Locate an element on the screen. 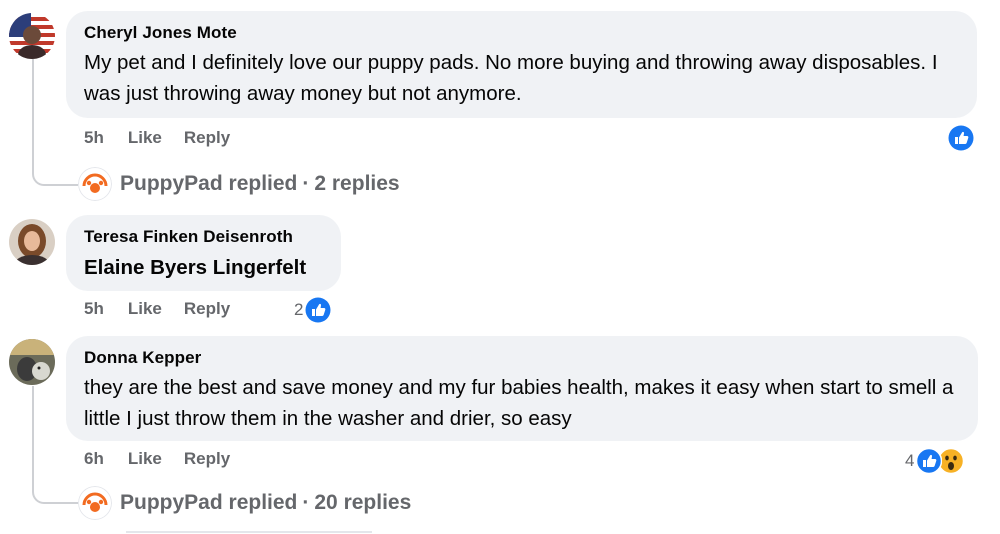 The image size is (1000, 534). comment-text-mention: Elaine Byers Lingerfelt is located at coordinates (203, 267).